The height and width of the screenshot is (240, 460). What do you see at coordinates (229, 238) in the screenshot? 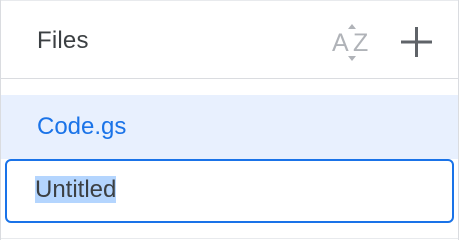
I see `panel-bottom-divider` at bounding box center [229, 238].